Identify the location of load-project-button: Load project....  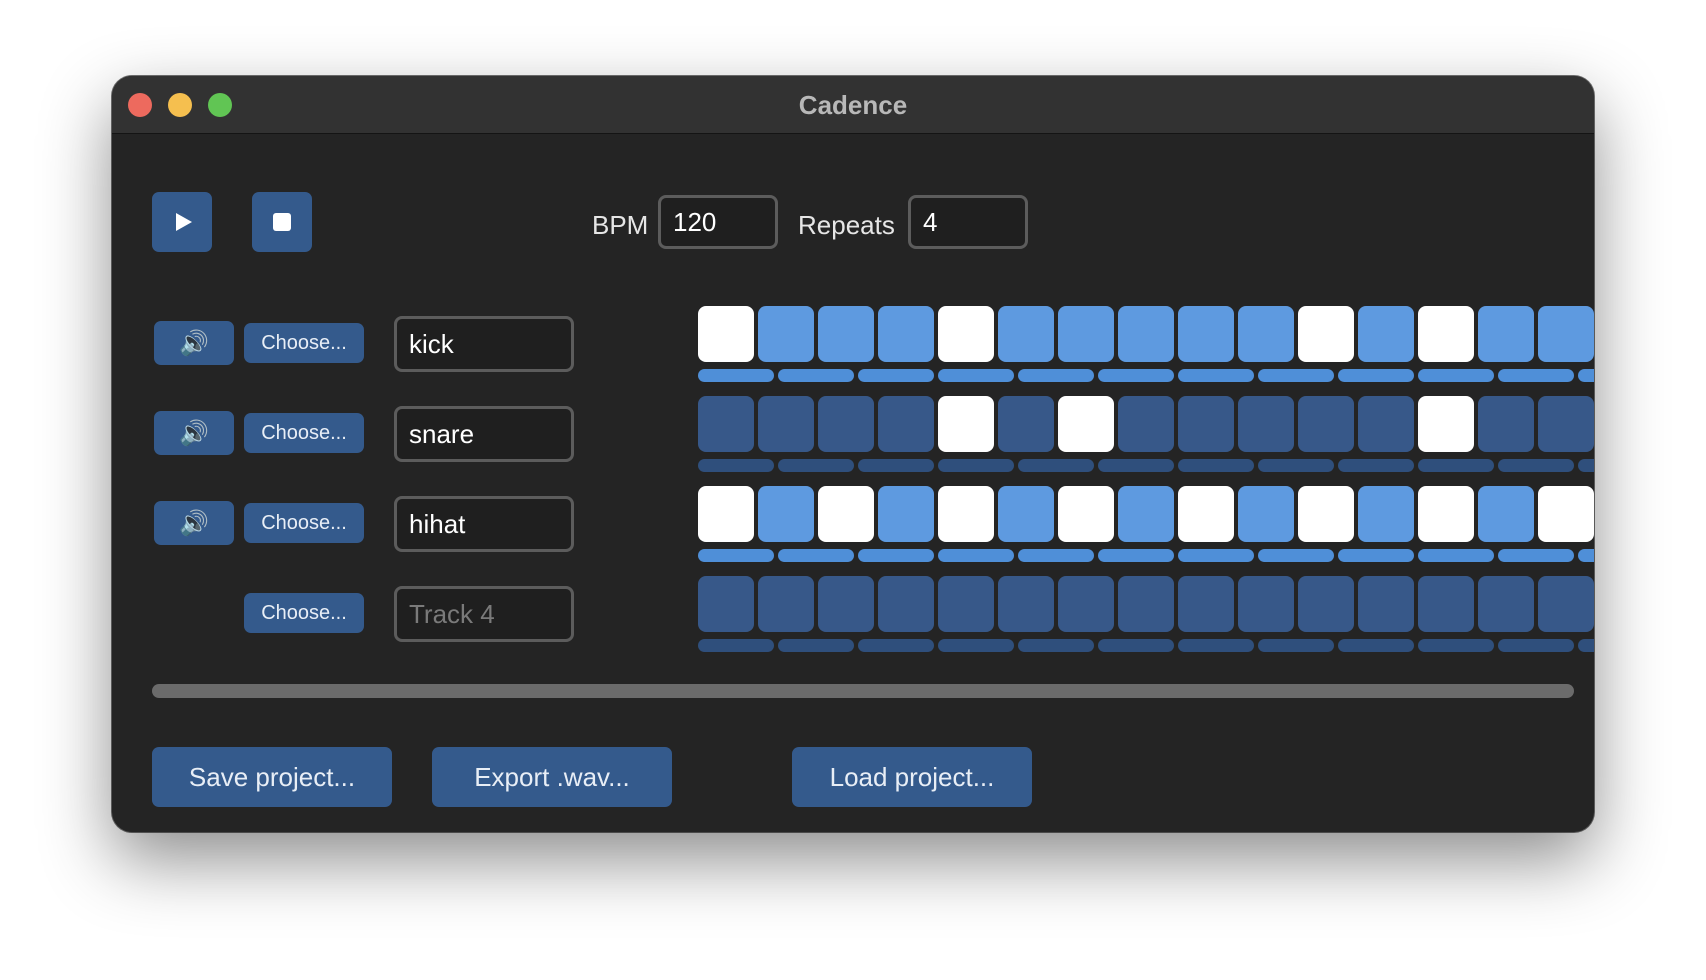
(912, 777).